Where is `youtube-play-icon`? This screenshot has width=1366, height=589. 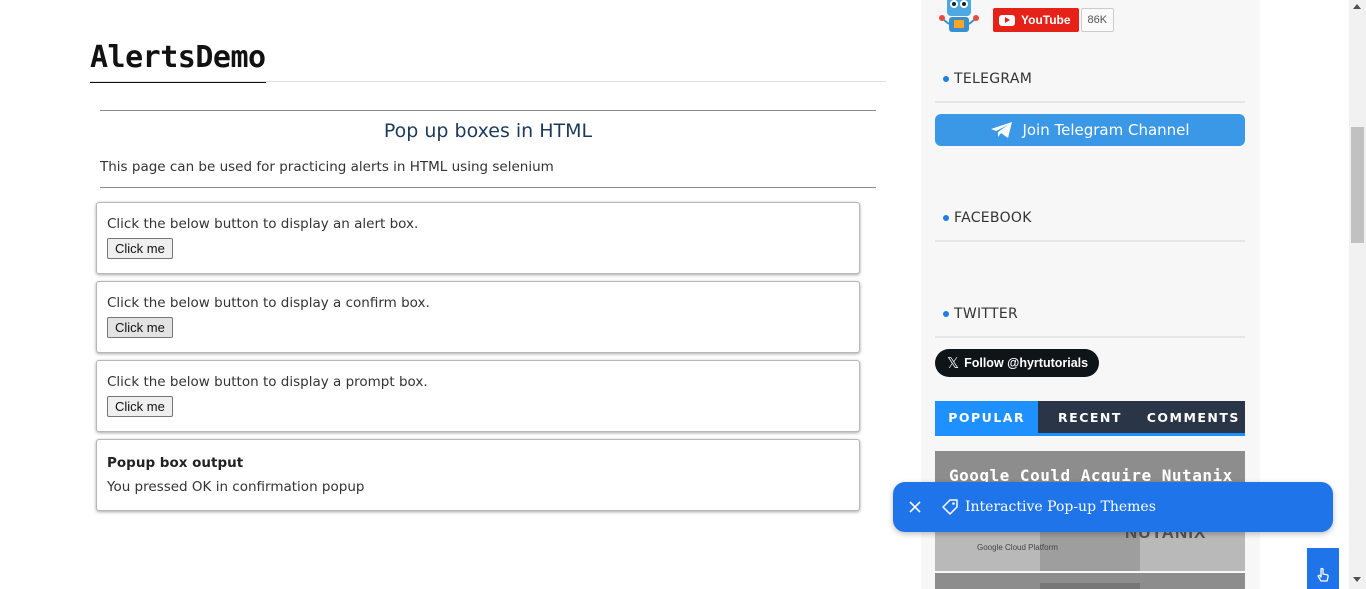
youtube-play-icon is located at coordinates (1007, 20).